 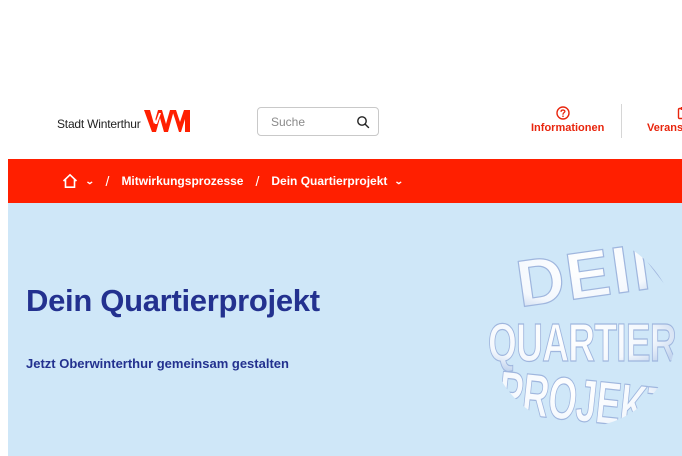 I want to click on nav-veranstaltungen: Veranst, so click(x=664, y=120).